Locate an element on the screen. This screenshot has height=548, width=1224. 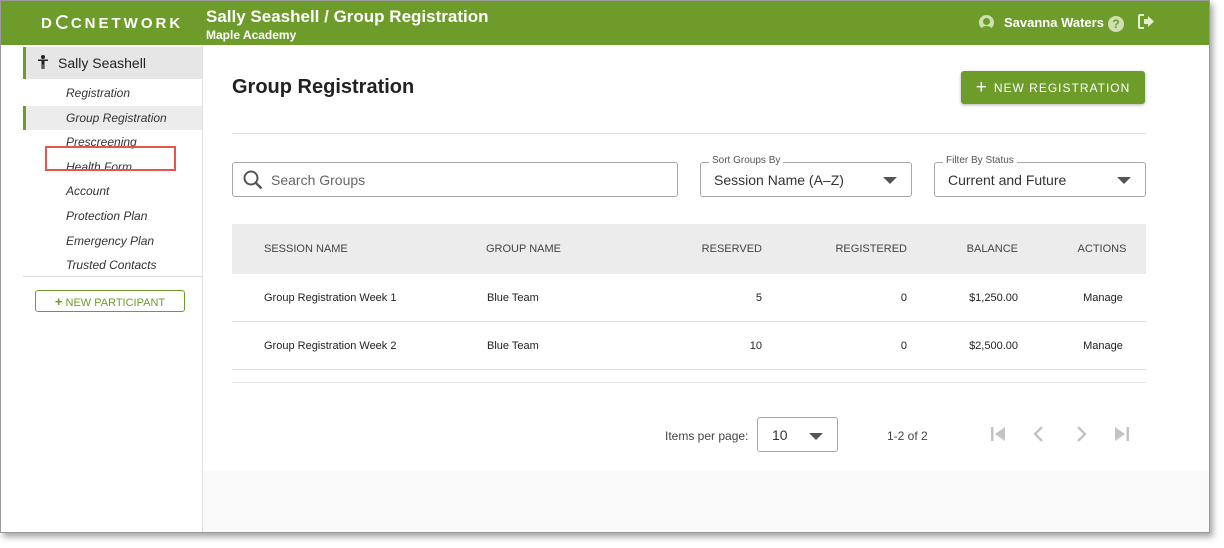
header-registered: REGISTERED is located at coordinates (857, 249).